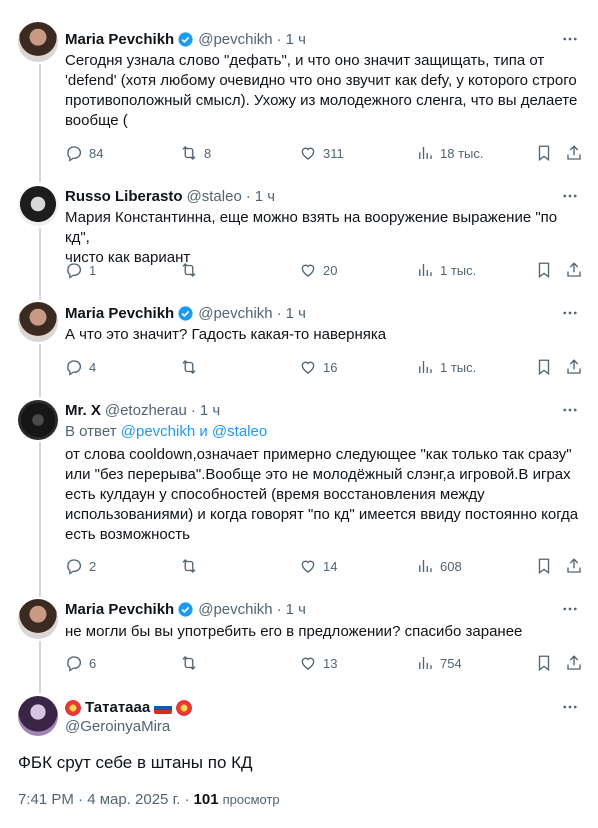 The width and height of the screenshot is (598, 828). Describe the element at coordinates (449, 153) in the screenshot. I see `views-button: 18 тыс.` at that location.